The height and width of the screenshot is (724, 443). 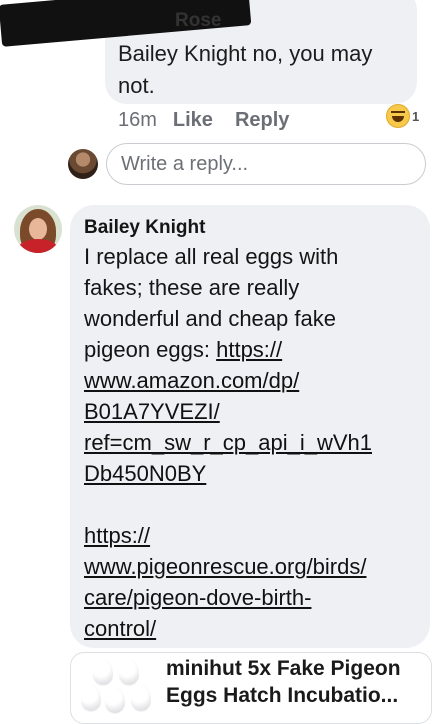 I want to click on top-comment-author-partial: Rose, so click(x=198, y=20).